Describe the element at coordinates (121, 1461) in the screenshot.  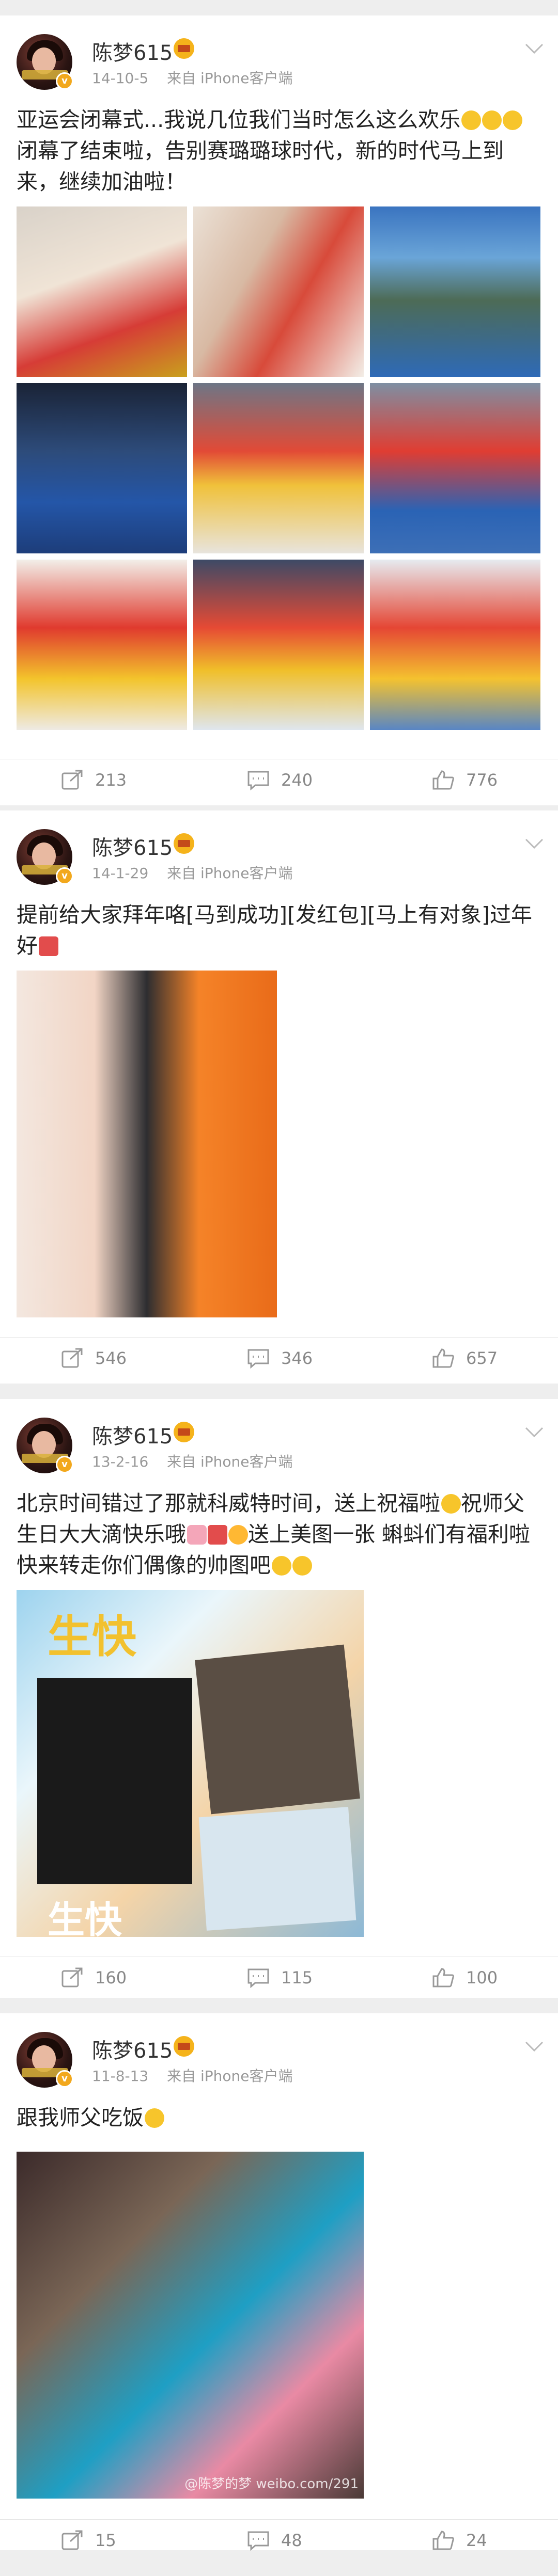
I see `post-date: 13-2-16` at that location.